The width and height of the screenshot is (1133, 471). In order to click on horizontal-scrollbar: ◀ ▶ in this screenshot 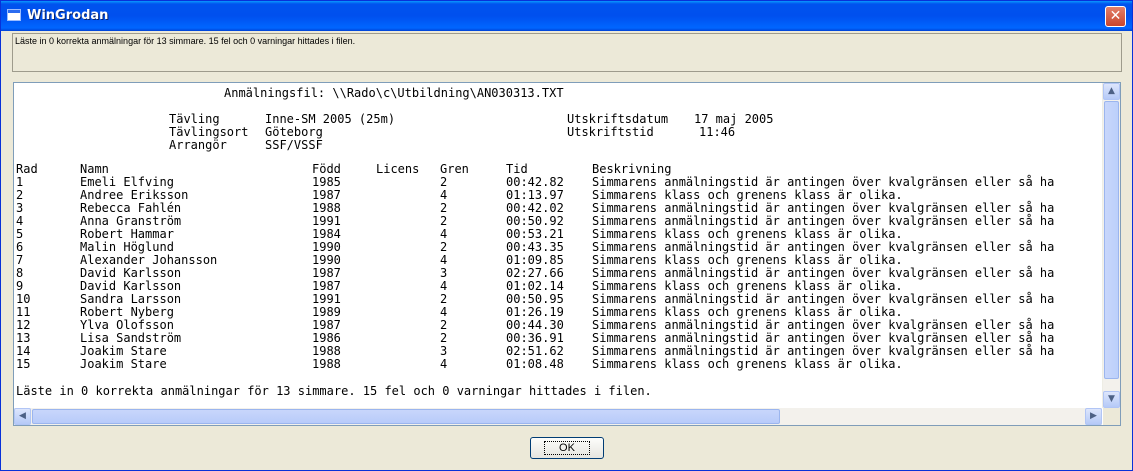, I will do `click(558, 416)`.